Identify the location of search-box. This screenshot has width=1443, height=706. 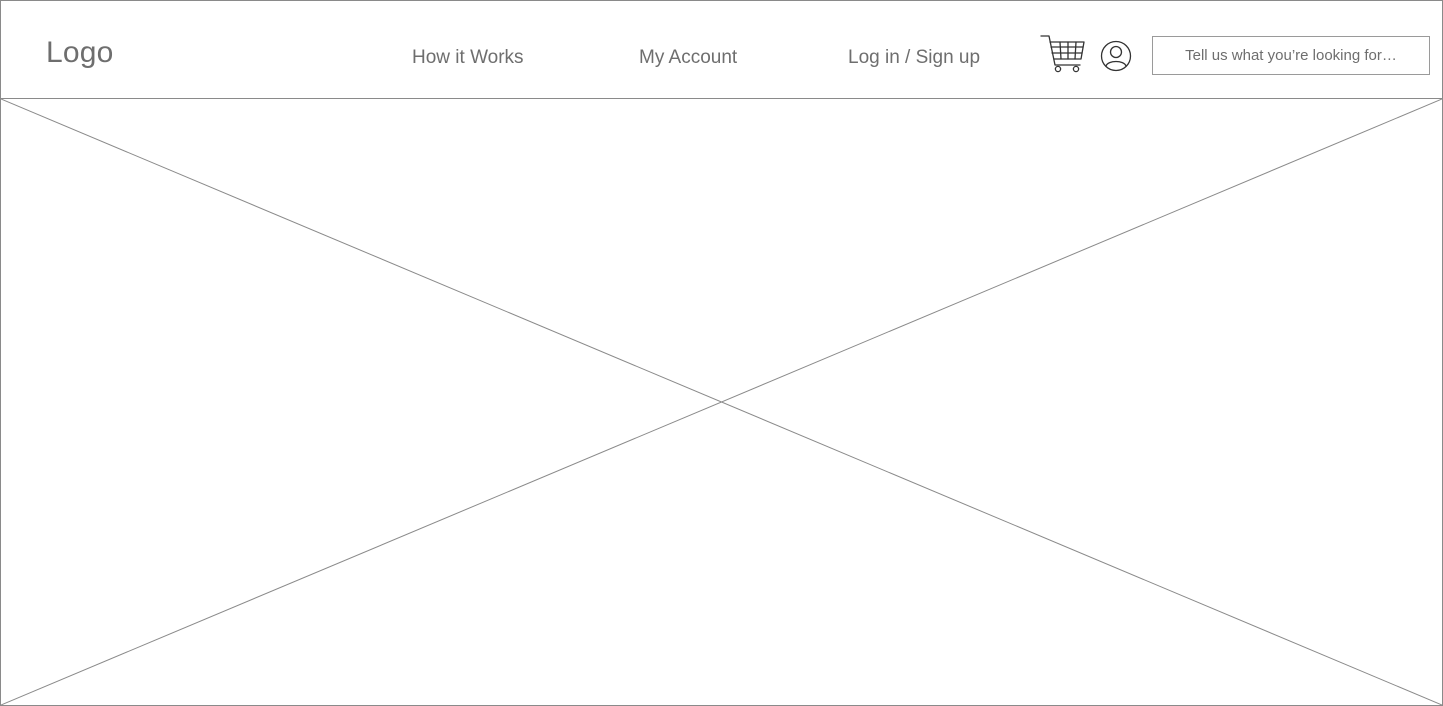
(1291, 55).